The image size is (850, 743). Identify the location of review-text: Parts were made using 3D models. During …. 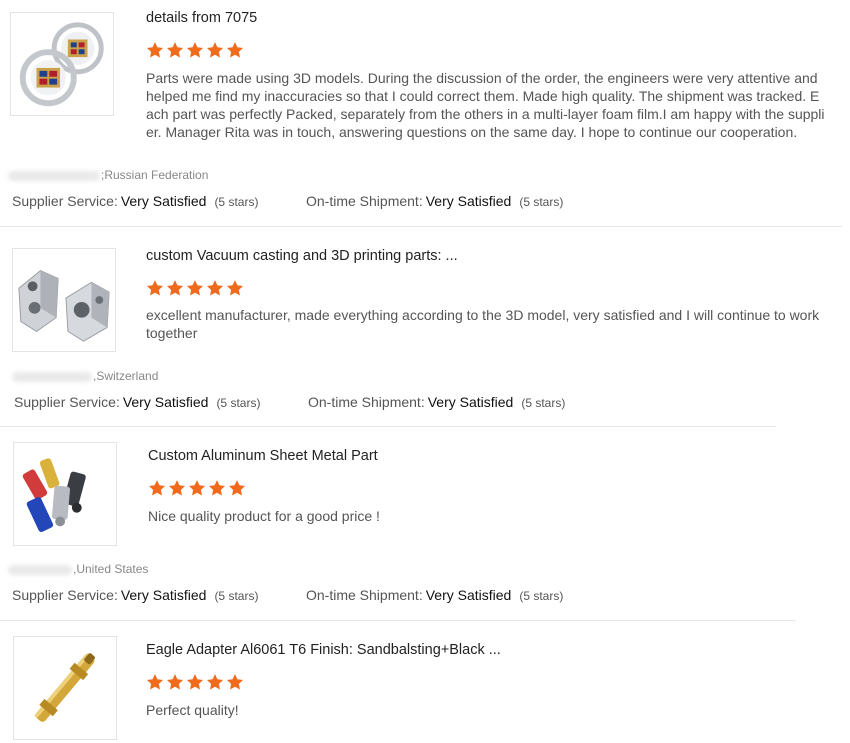
(485, 105).